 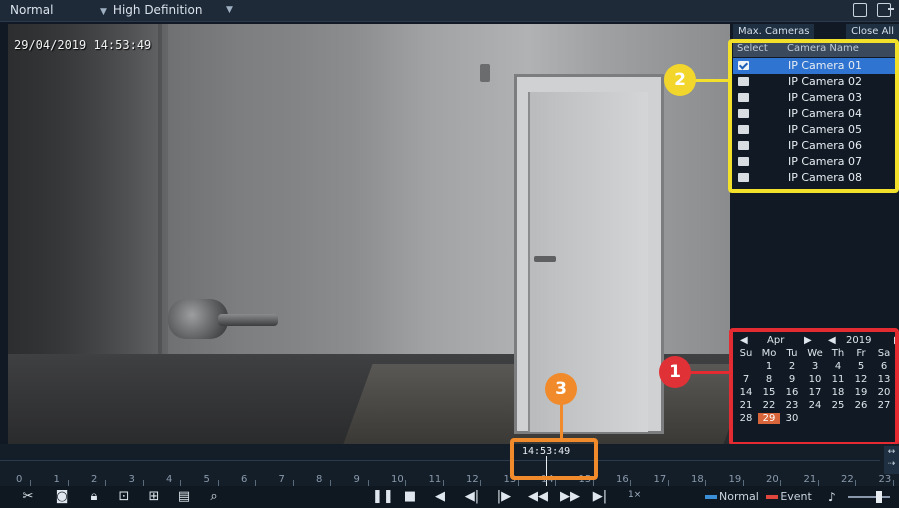 What do you see at coordinates (154, 496) in the screenshot?
I see `custom-tag-icon: ⊞` at bounding box center [154, 496].